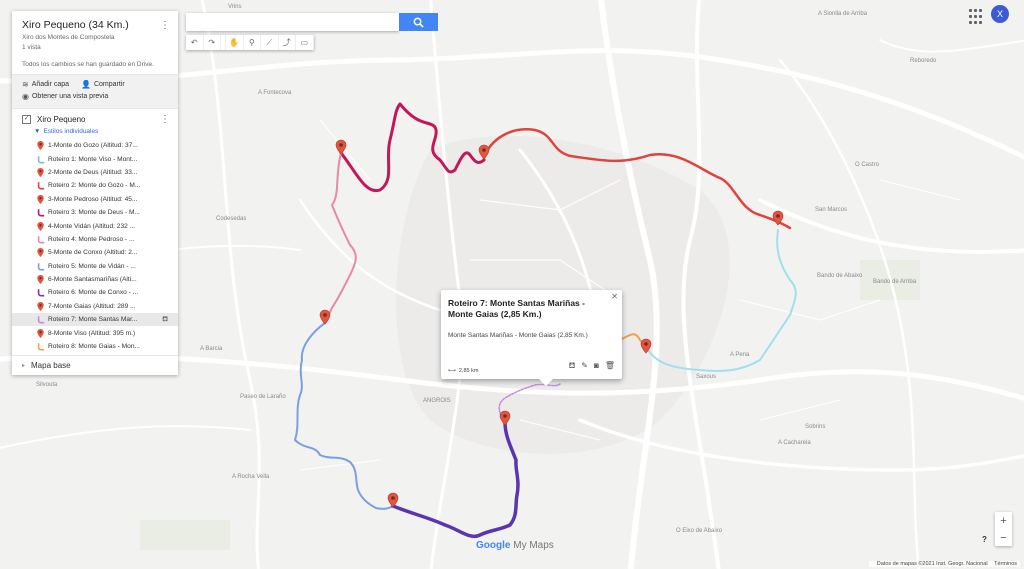 The image size is (1024, 569). Describe the element at coordinates (270, 42) in the screenshot. I see `draw-line-icon: ⟋` at that location.